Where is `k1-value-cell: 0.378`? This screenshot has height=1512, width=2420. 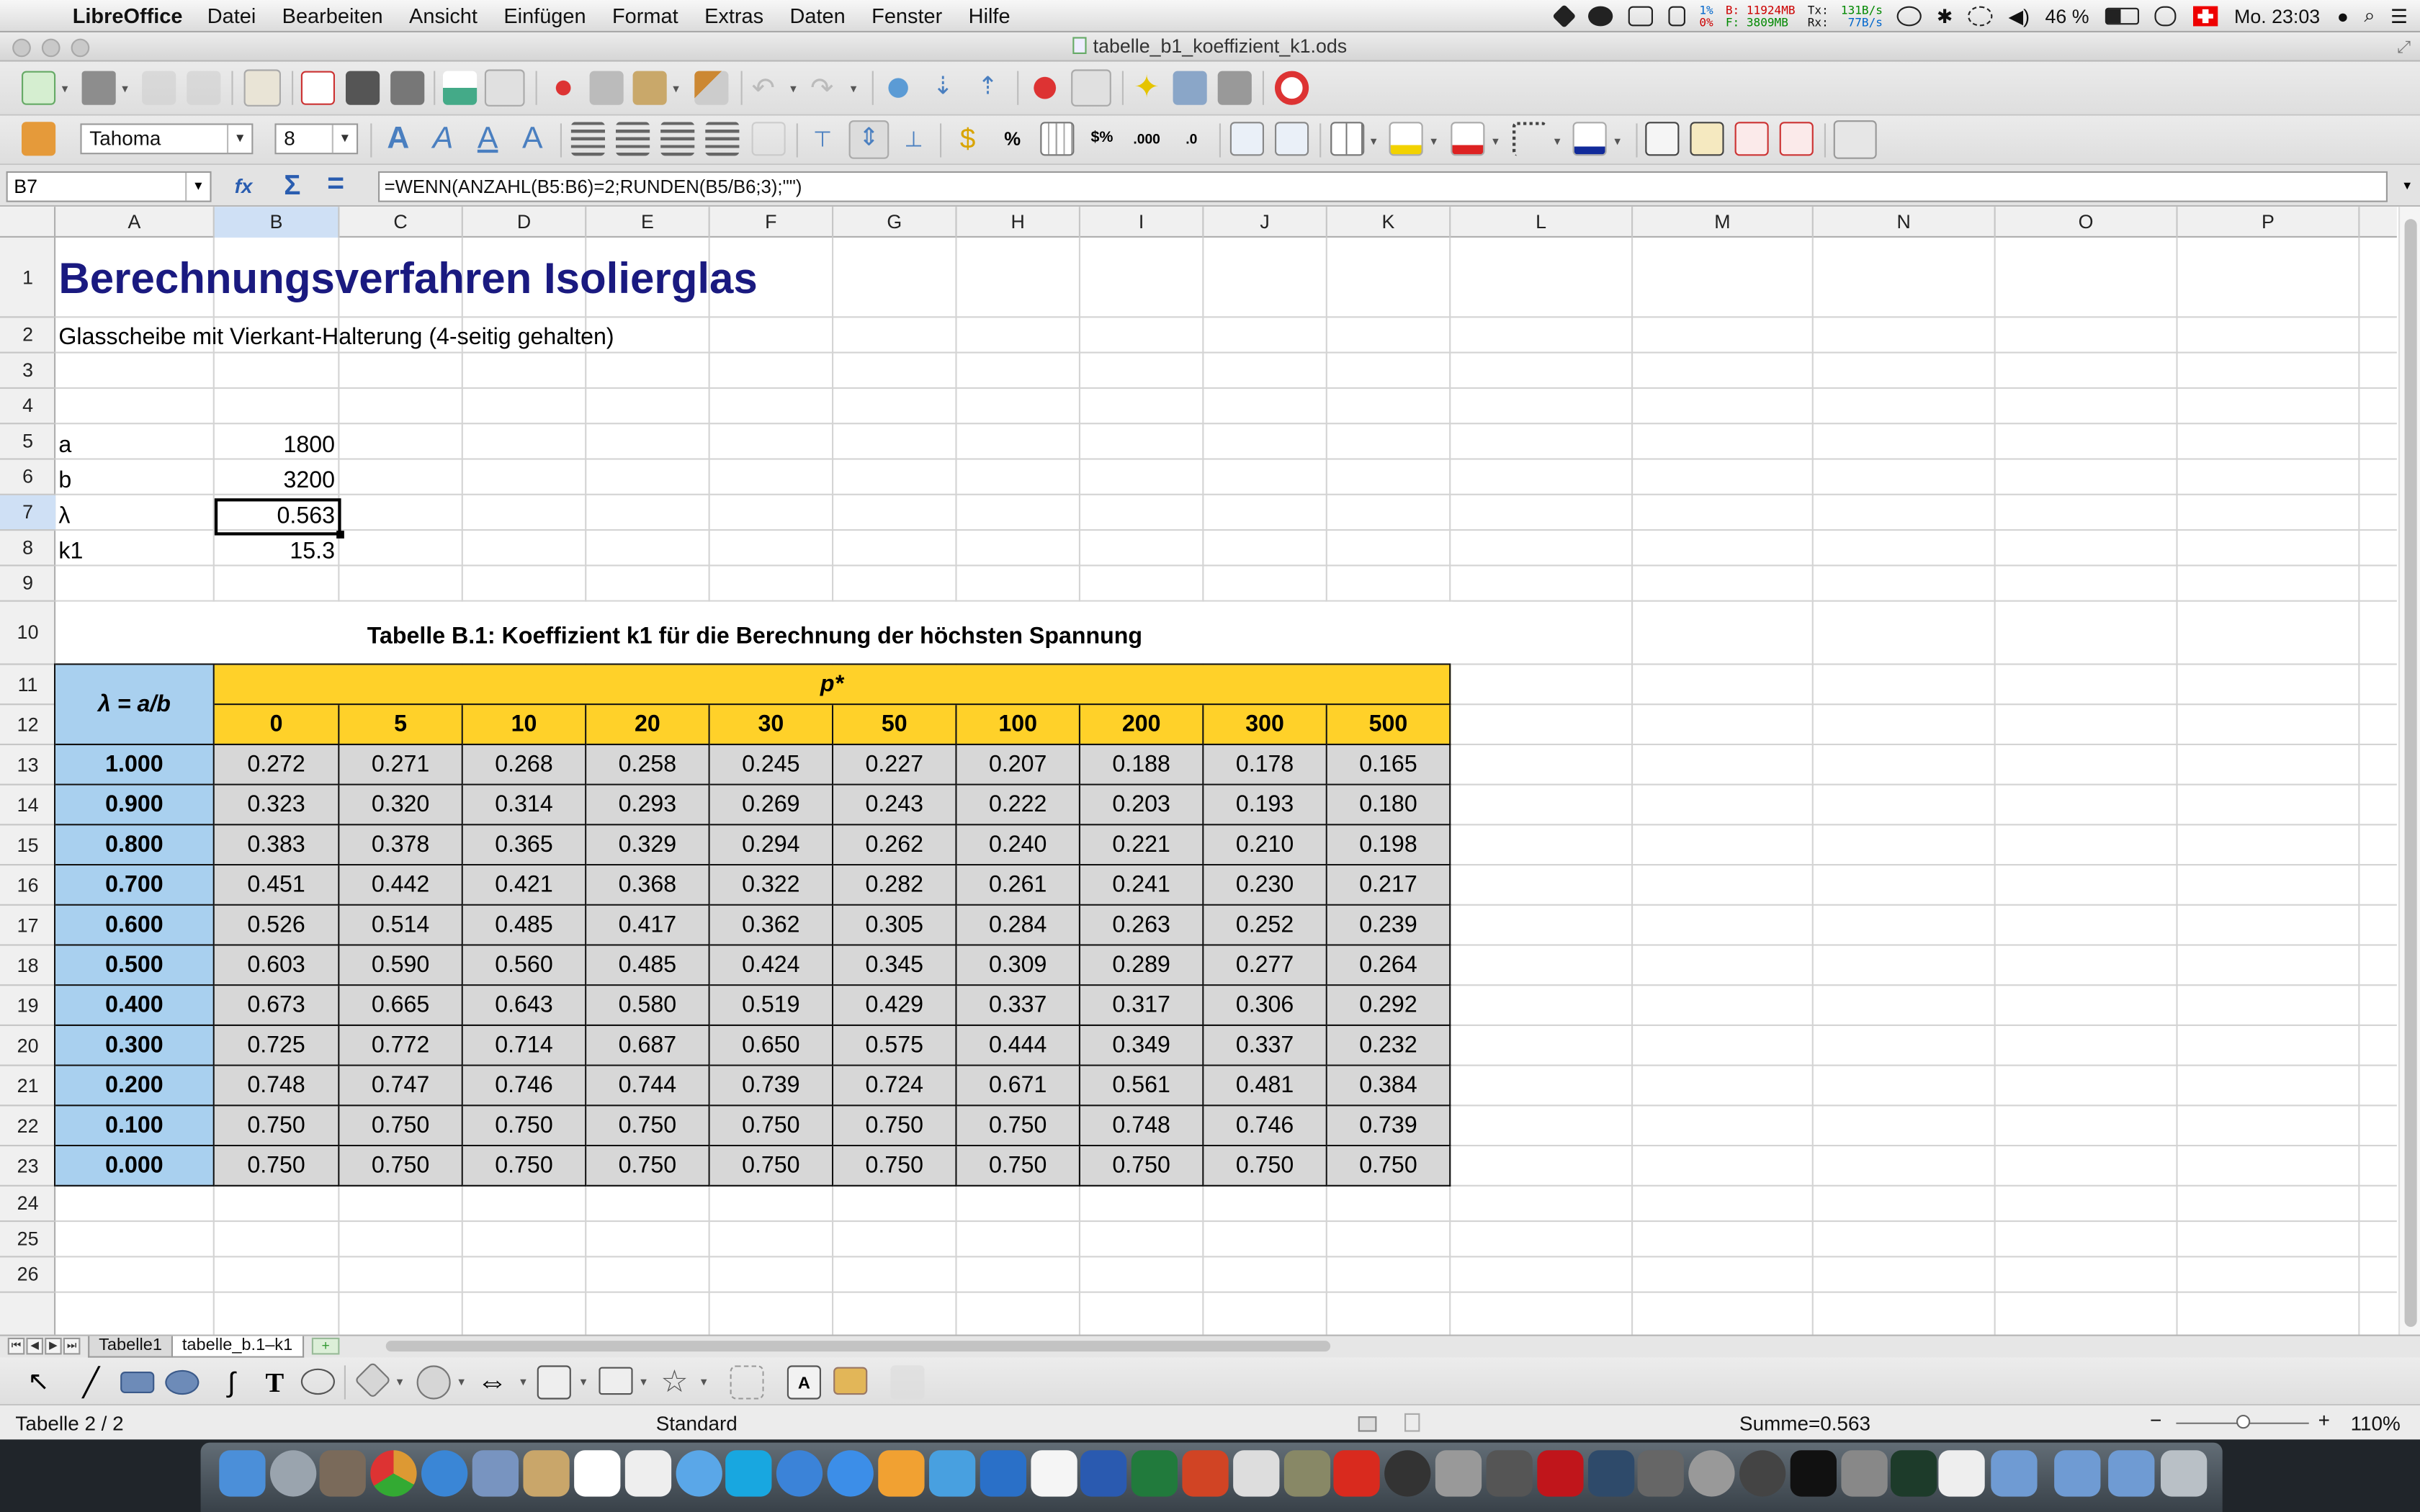
k1-value-cell: 0.378 is located at coordinates (401, 845).